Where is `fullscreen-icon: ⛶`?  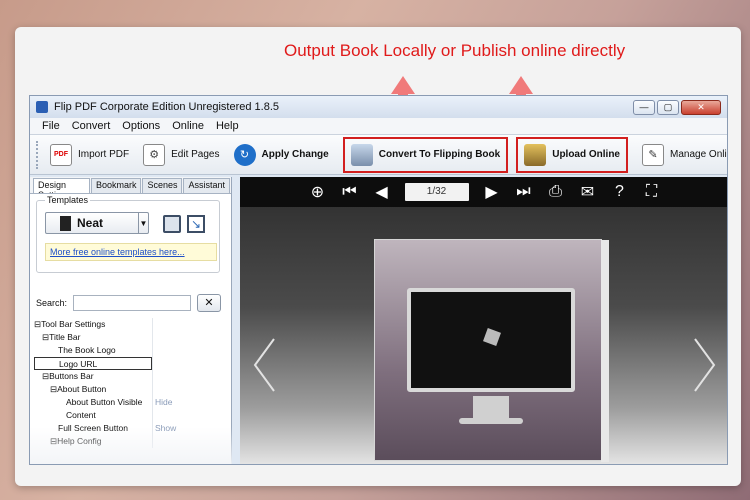
fullscreen-icon: ⛶ is located at coordinates (652, 192).